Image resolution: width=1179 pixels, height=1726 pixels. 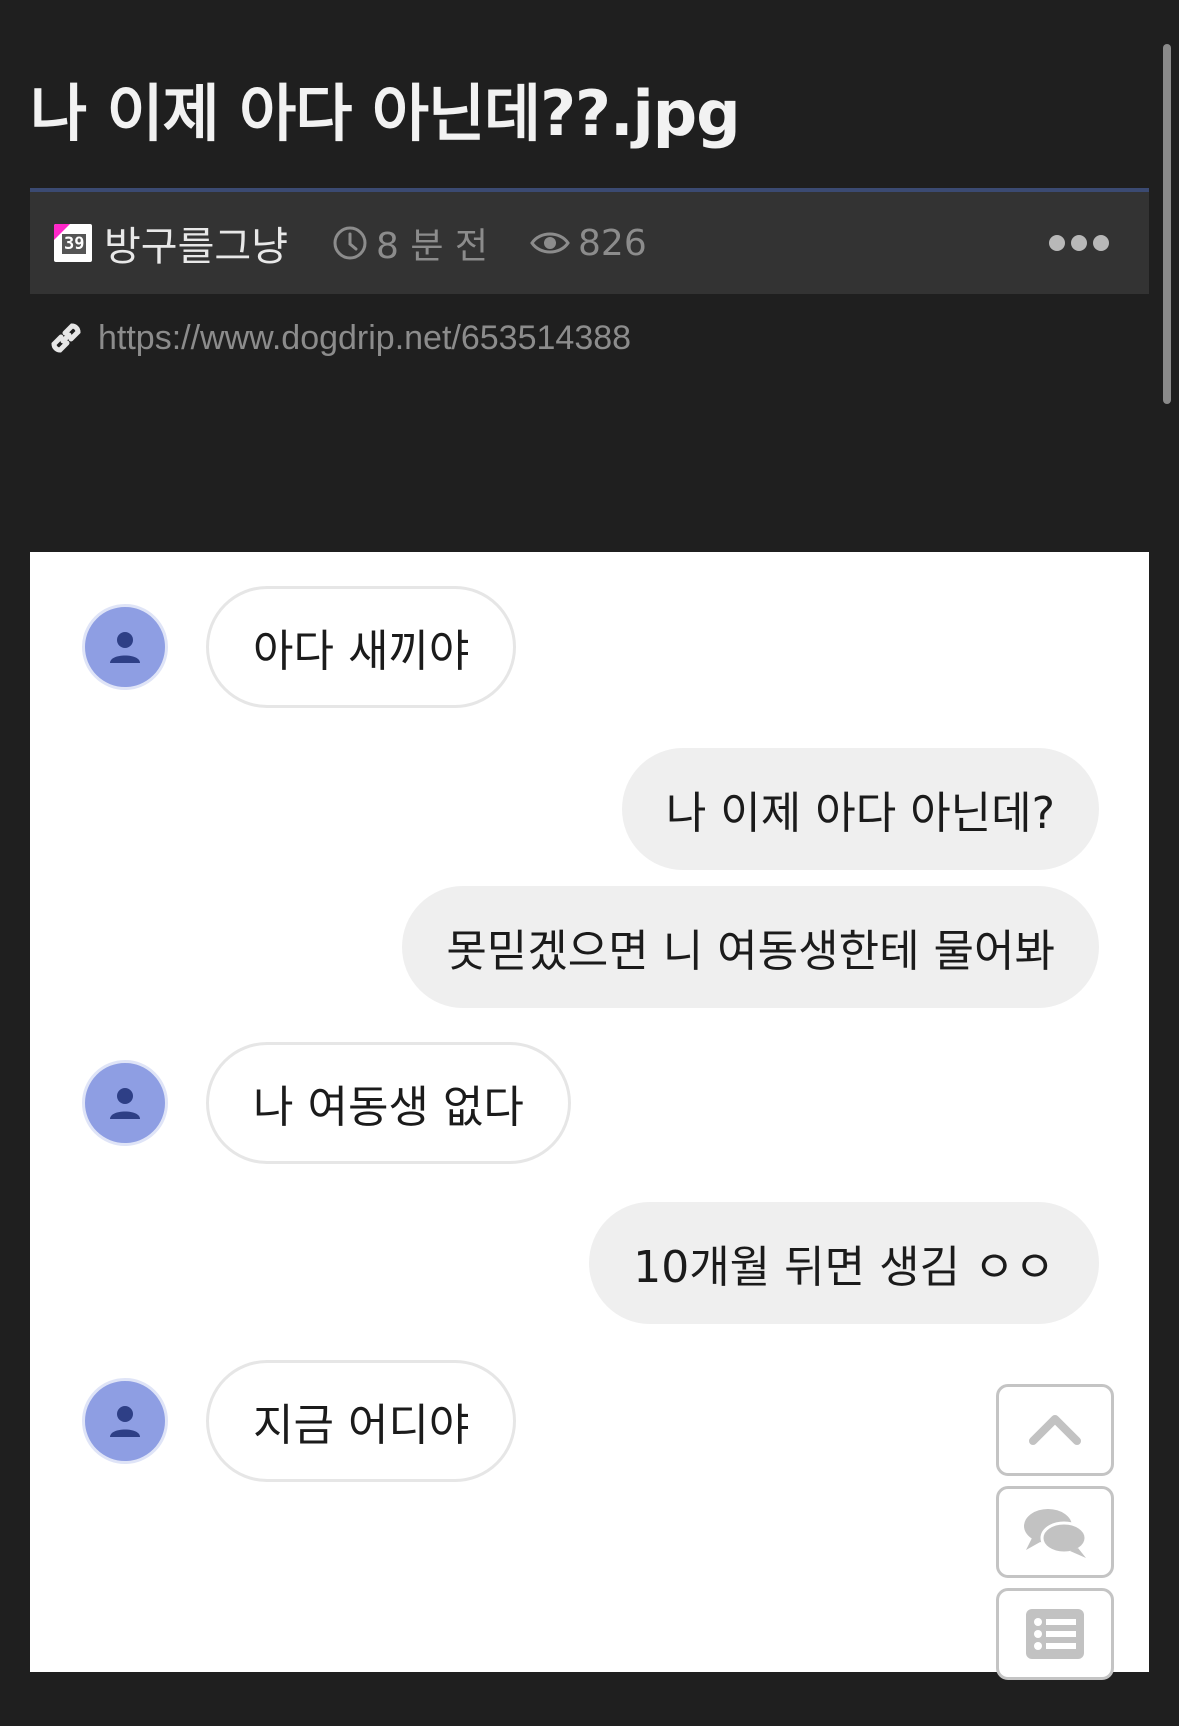 What do you see at coordinates (612, 243) in the screenshot?
I see `post-views-count: 826` at bounding box center [612, 243].